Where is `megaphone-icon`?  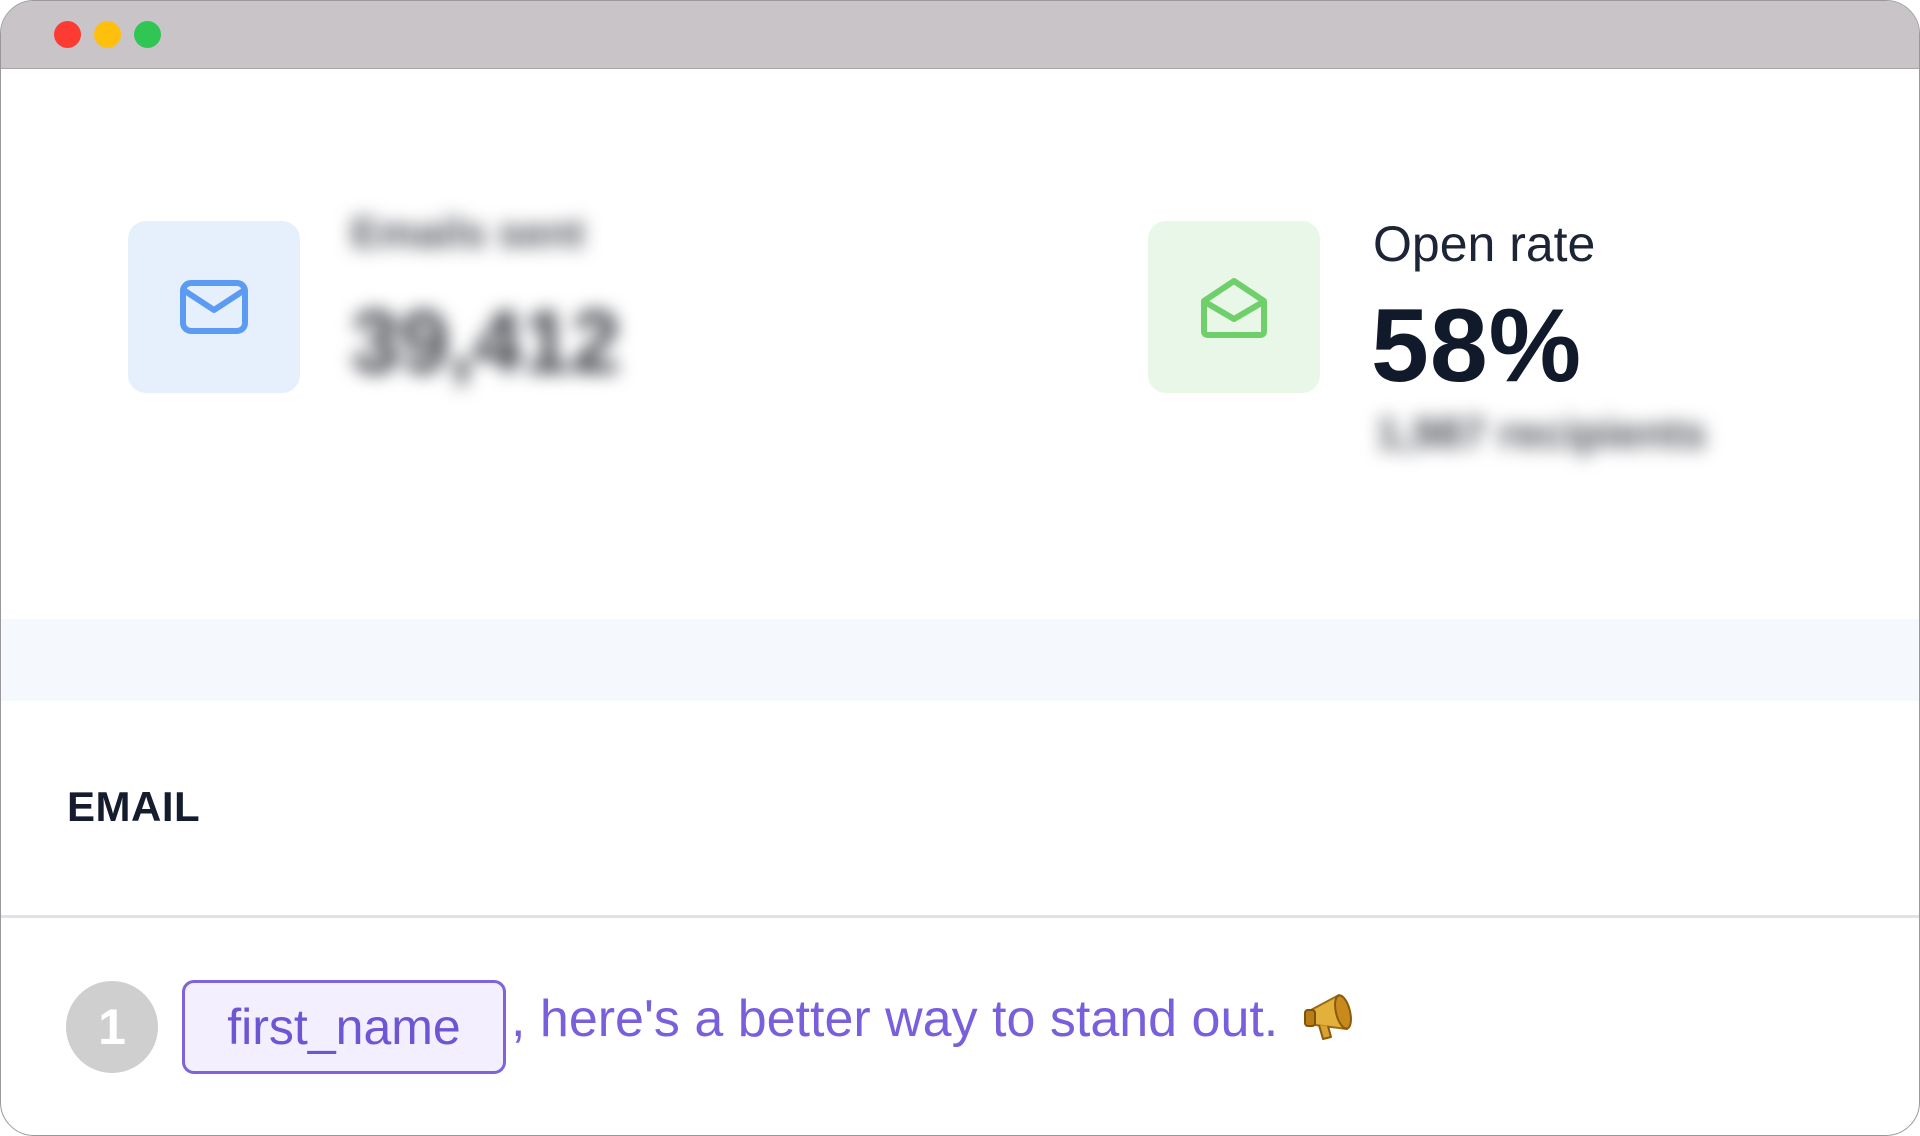 megaphone-icon is located at coordinates (1328, 1017).